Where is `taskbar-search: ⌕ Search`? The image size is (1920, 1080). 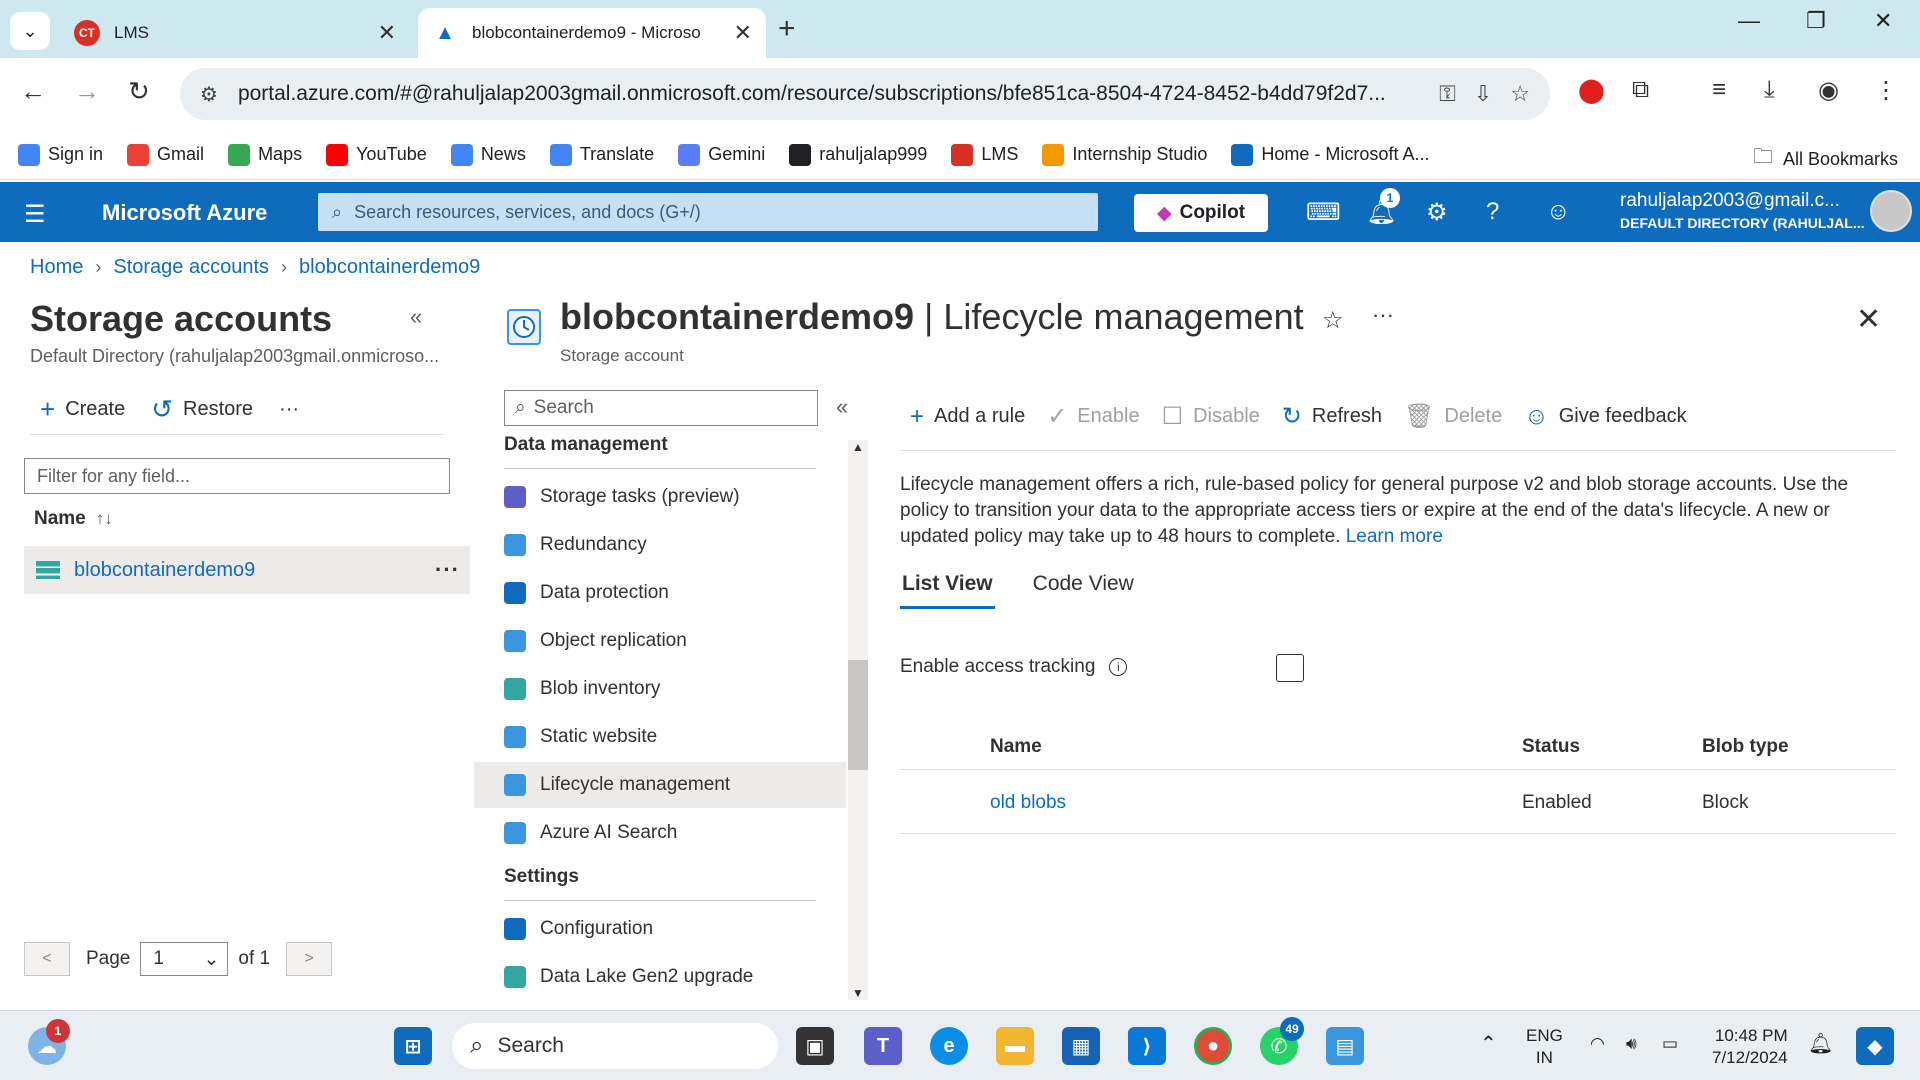
taskbar-search: ⌕ Search is located at coordinates (615, 1046).